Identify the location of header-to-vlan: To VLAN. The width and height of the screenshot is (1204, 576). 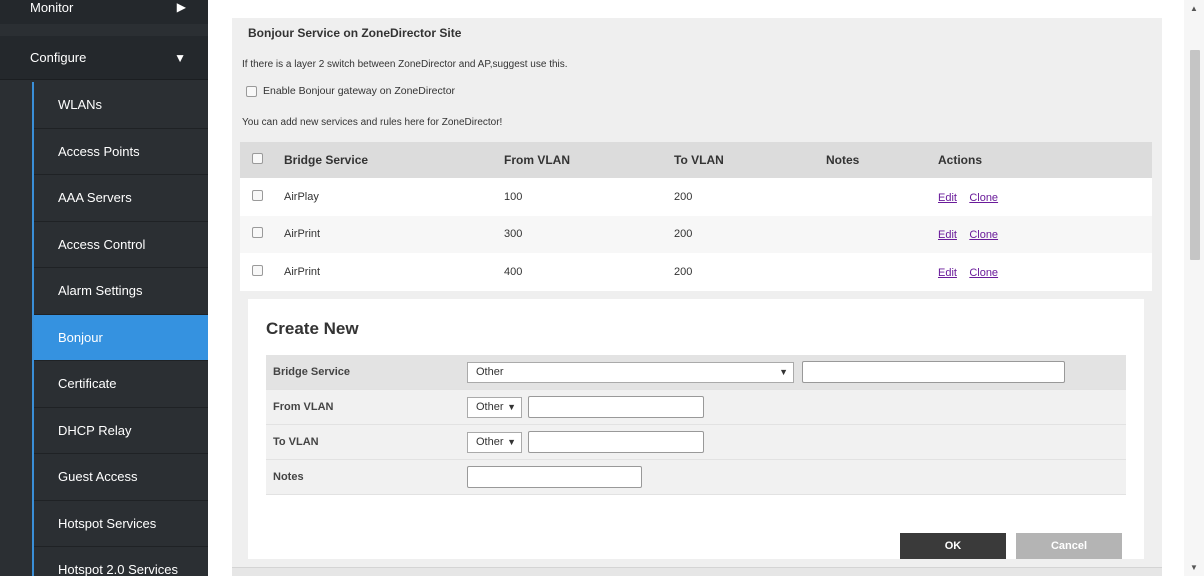
(750, 160).